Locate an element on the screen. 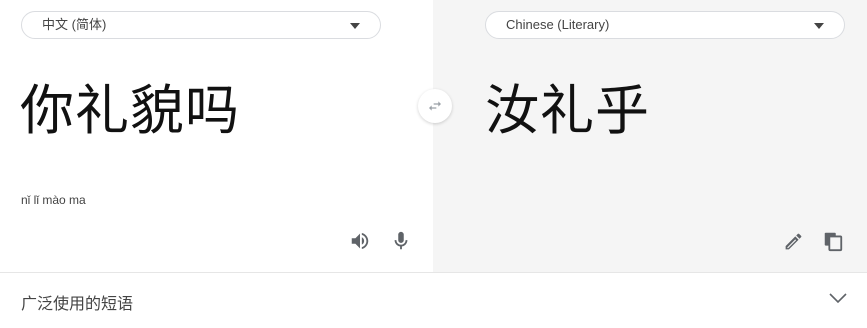 This screenshot has width=867, height=328. copy-icon is located at coordinates (833, 242).